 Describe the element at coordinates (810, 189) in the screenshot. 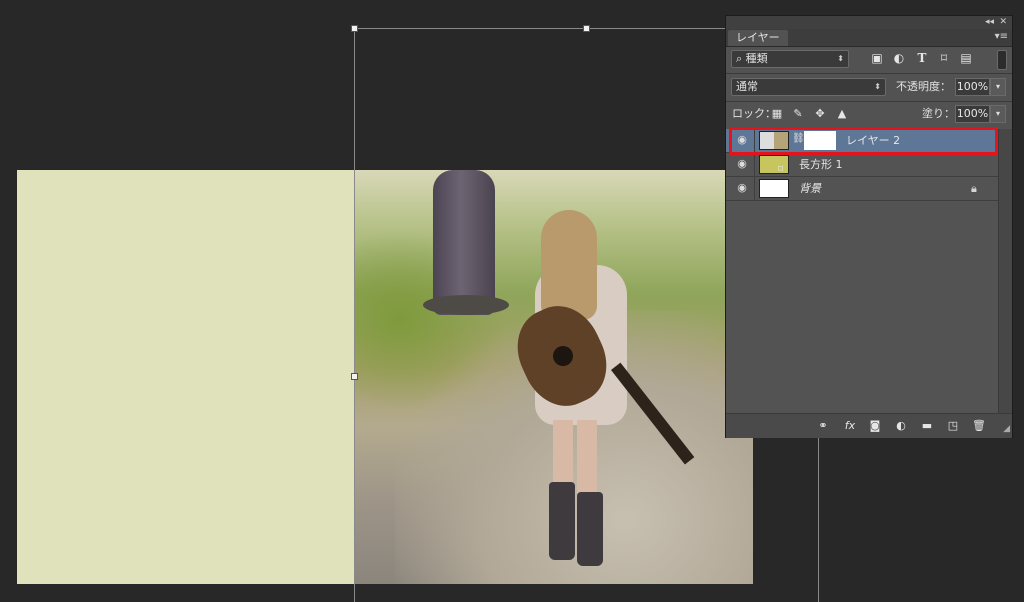

I see `layer-name: 背景` at that location.